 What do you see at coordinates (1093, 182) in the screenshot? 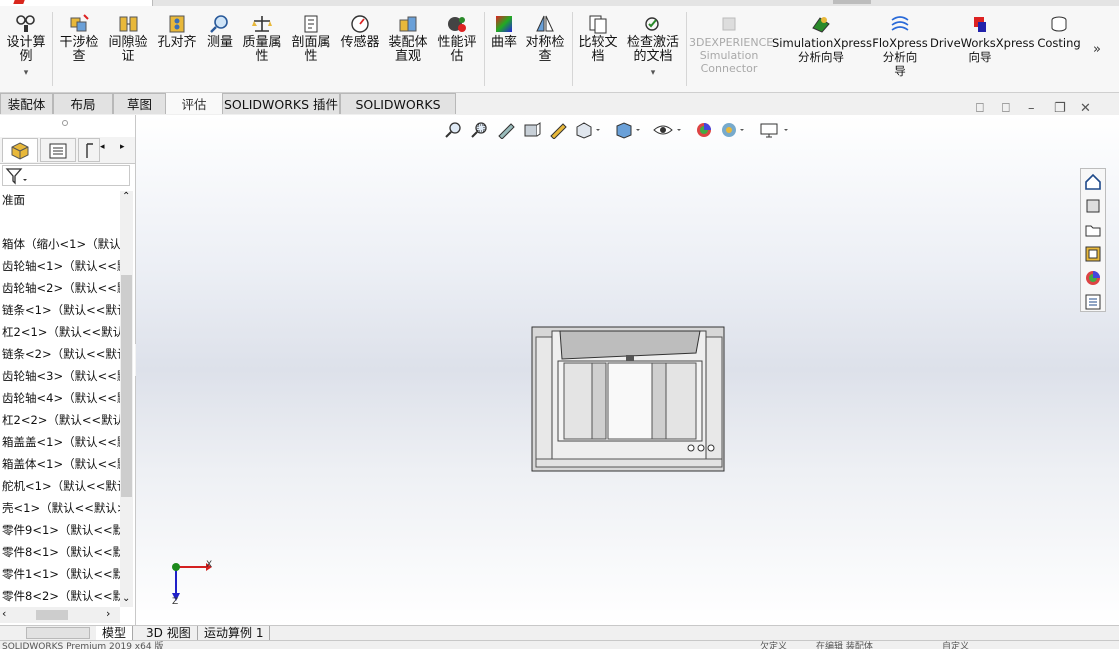
I see `home-icon` at bounding box center [1093, 182].